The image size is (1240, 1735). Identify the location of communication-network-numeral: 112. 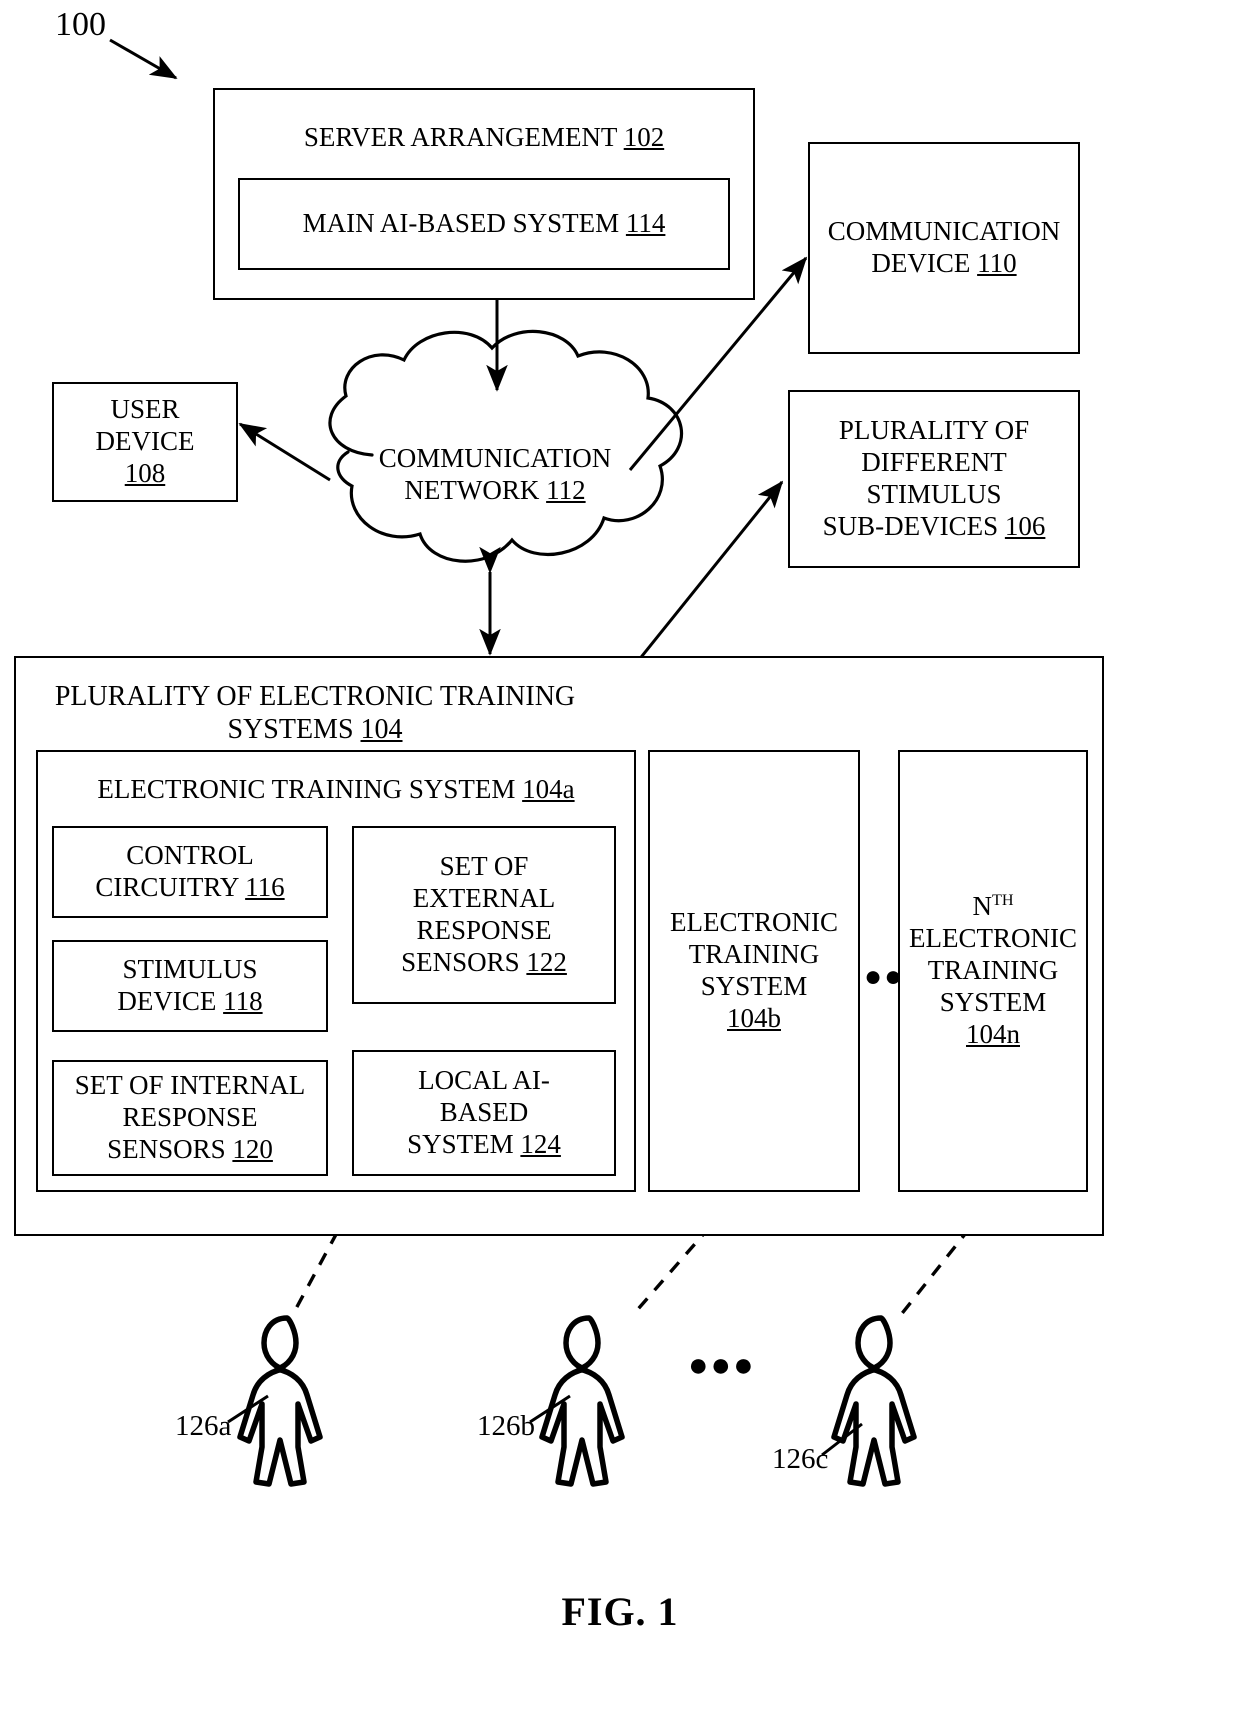
(566, 490).